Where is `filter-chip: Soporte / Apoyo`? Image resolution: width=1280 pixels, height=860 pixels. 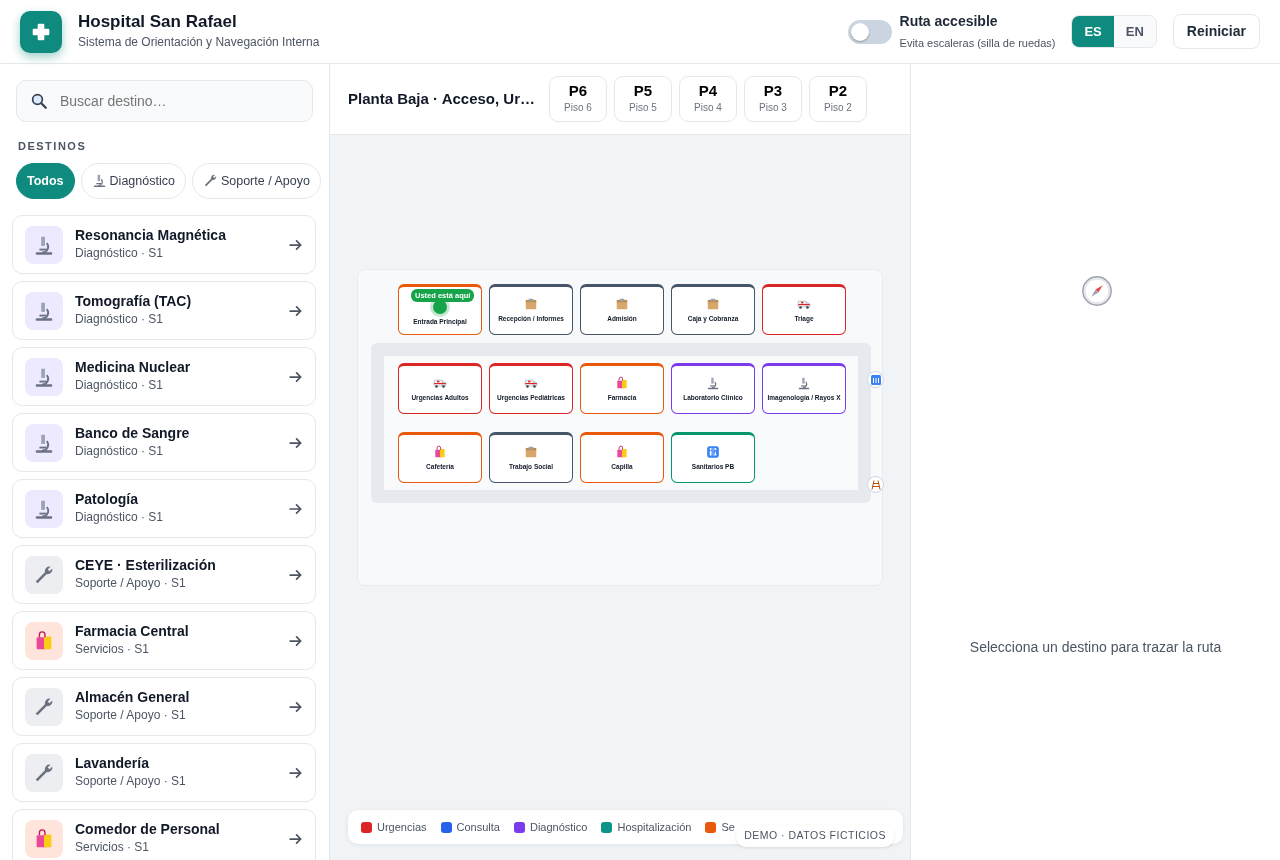 filter-chip: Soporte / Apoyo is located at coordinates (256, 181).